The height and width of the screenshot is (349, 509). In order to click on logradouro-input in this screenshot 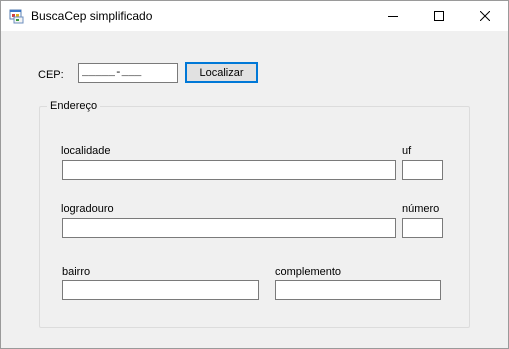, I will do `click(229, 228)`.